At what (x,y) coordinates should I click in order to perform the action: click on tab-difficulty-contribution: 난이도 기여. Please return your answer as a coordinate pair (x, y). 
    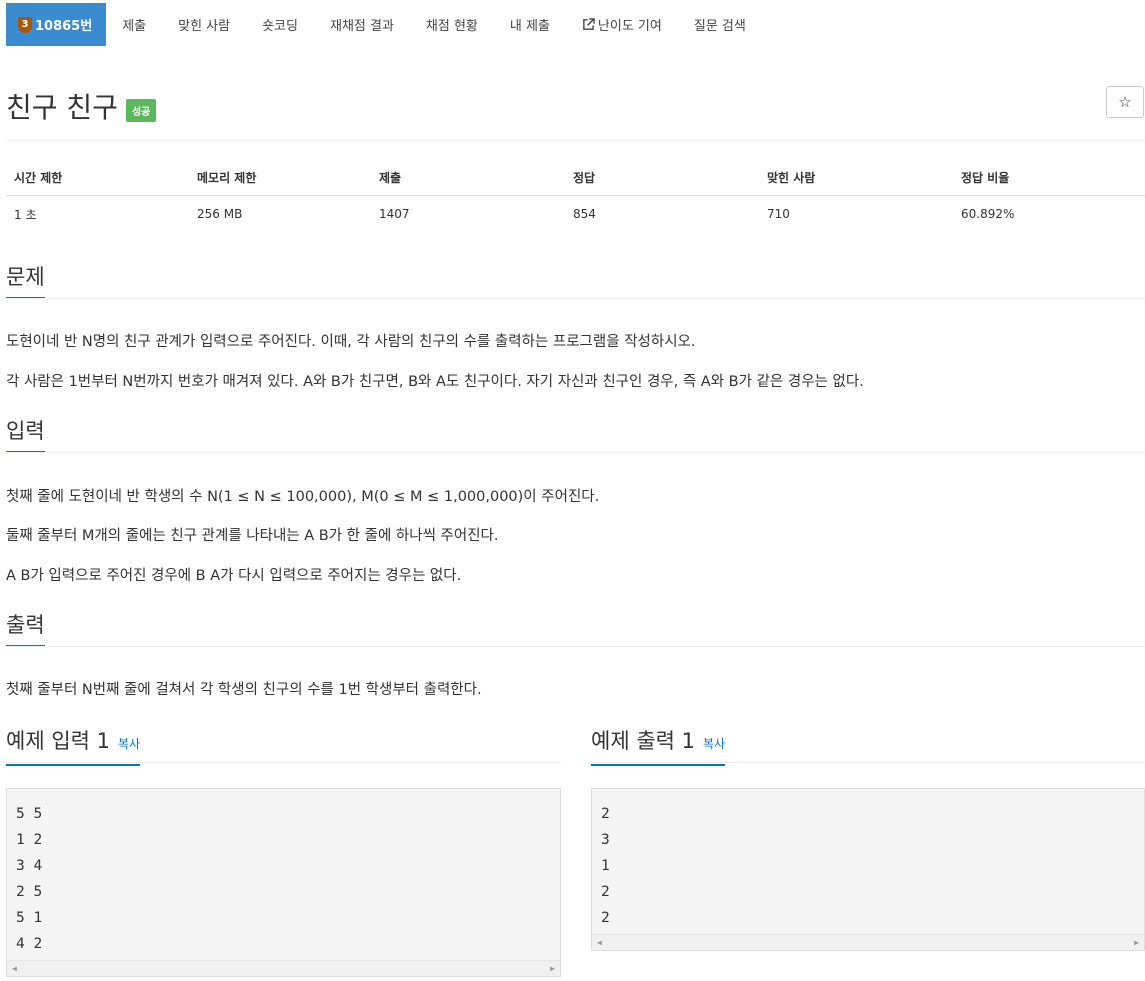
    Looking at the image, I should click on (622, 24).